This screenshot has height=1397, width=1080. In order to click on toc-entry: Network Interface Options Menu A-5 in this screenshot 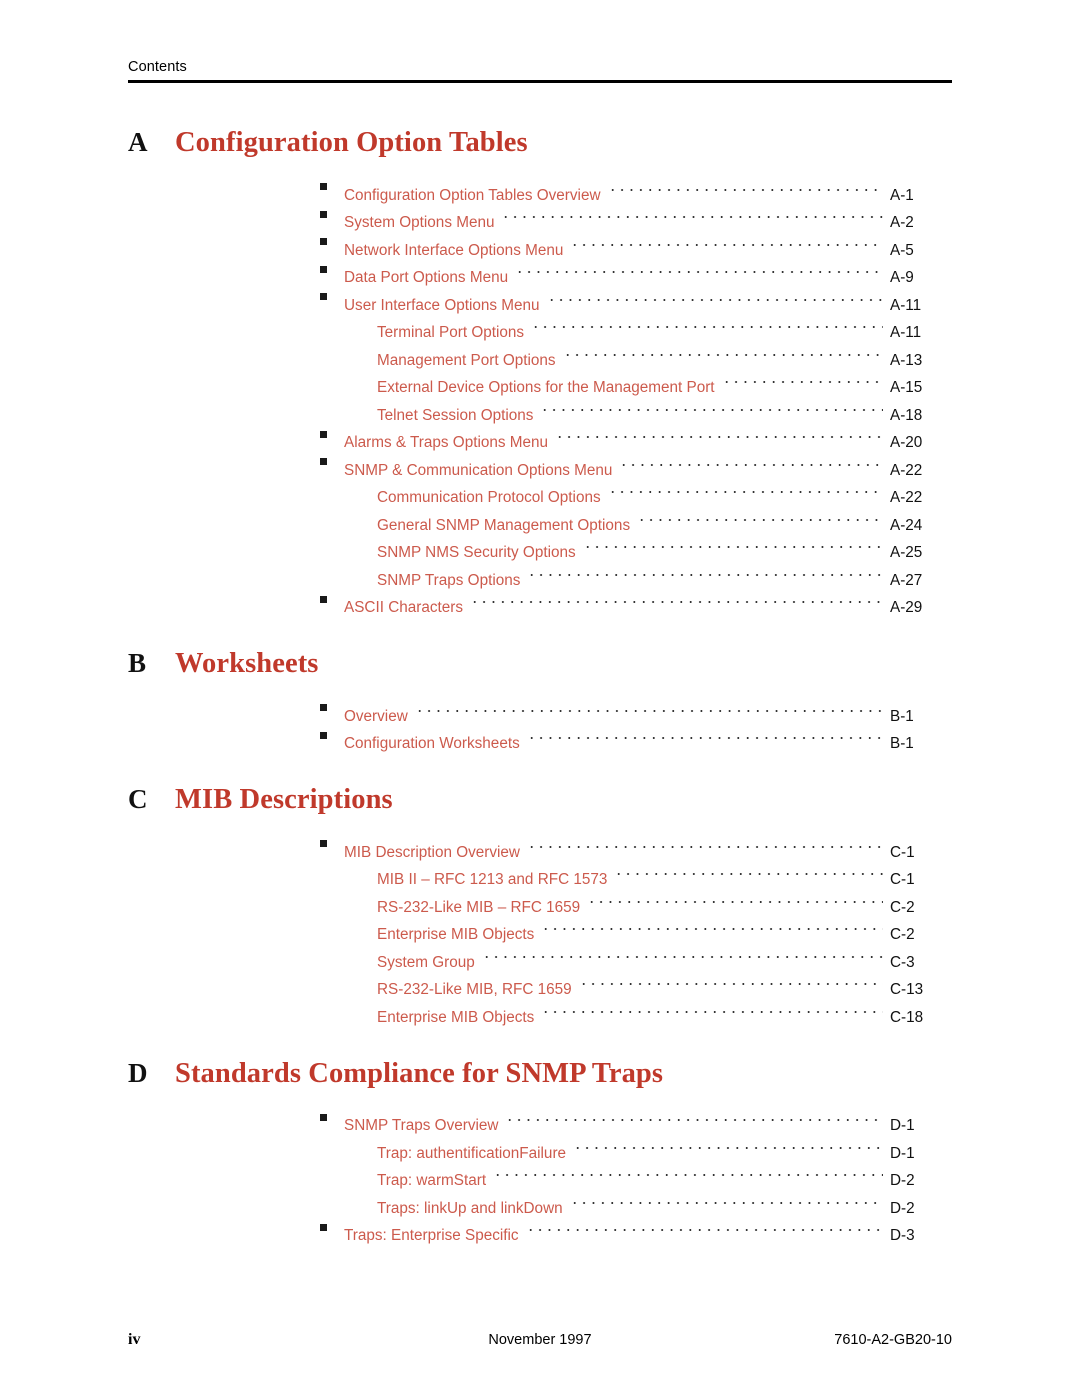, I will do `click(540, 243)`.